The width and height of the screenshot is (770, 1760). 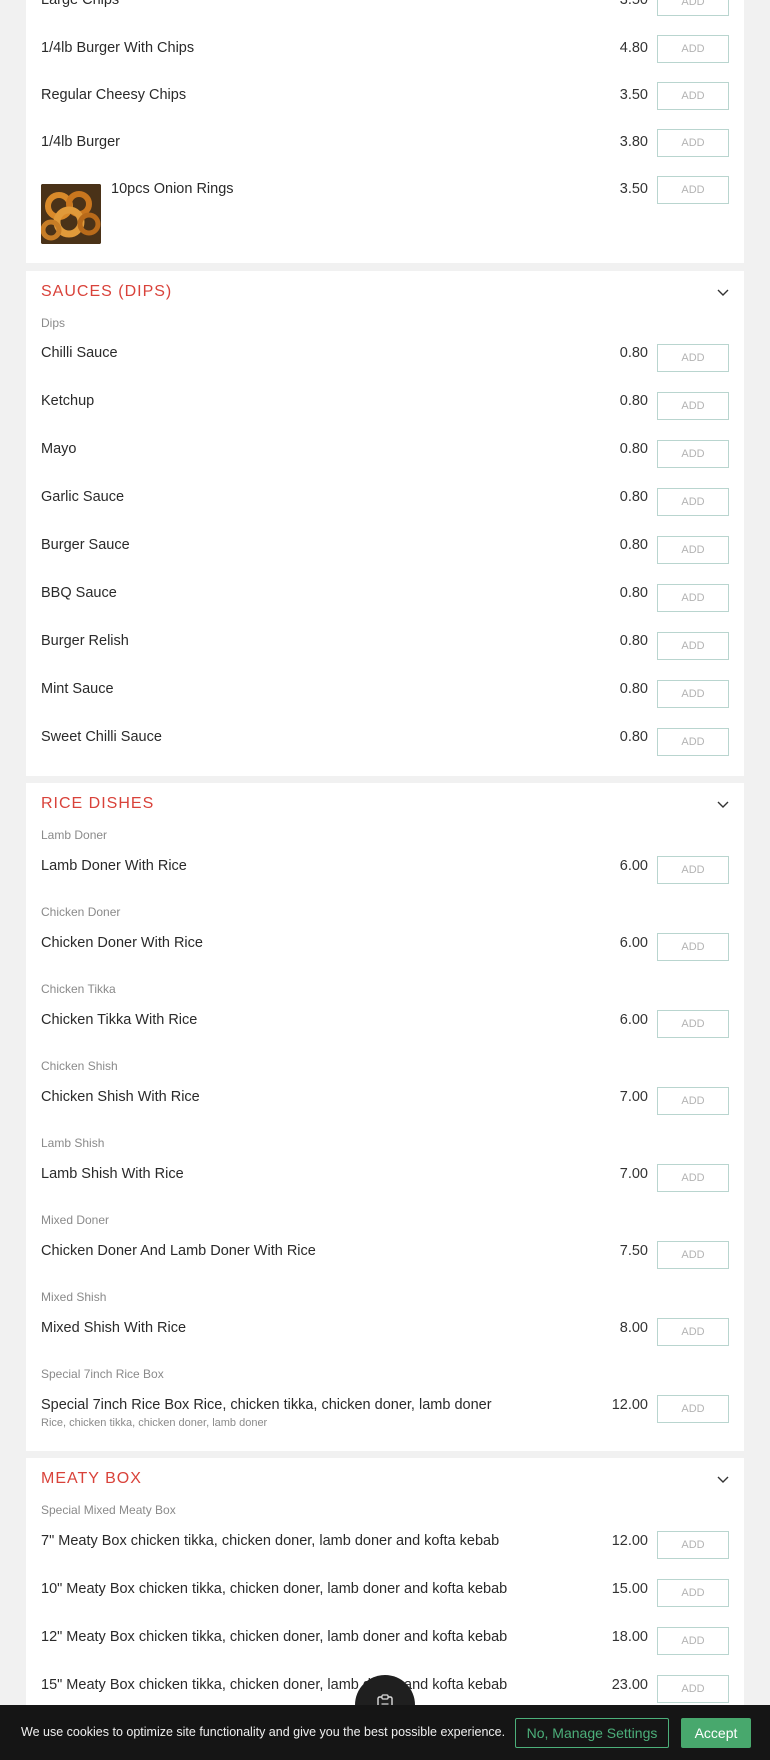 I want to click on item-name: Chicken Doner And Lamb Doner With Rice, so click(x=178, y=1251).